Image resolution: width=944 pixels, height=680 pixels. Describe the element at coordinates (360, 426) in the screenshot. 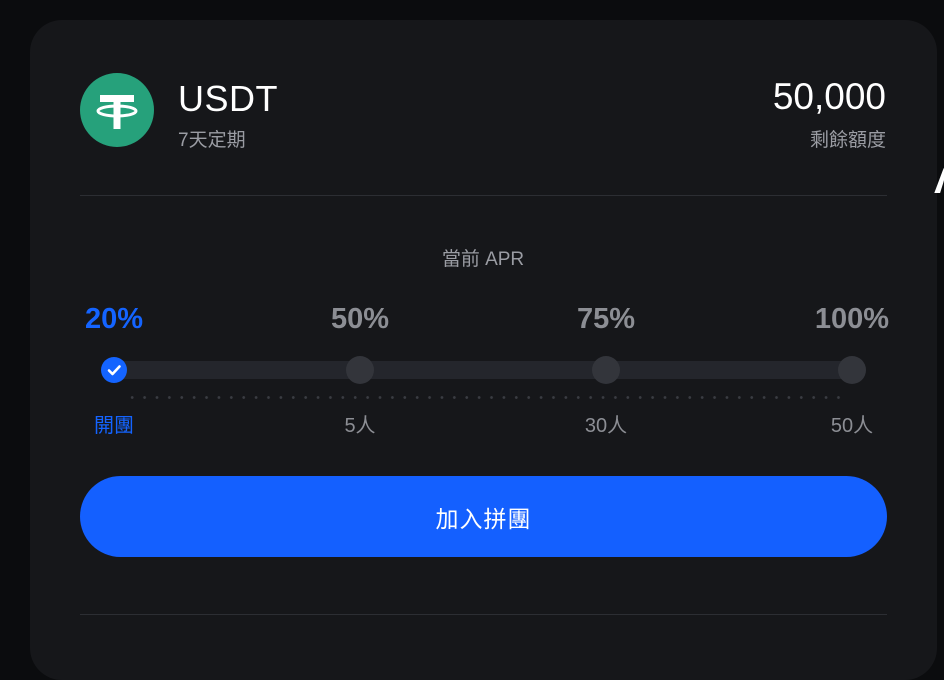

I see `apr-tier-level-2: 5人` at that location.